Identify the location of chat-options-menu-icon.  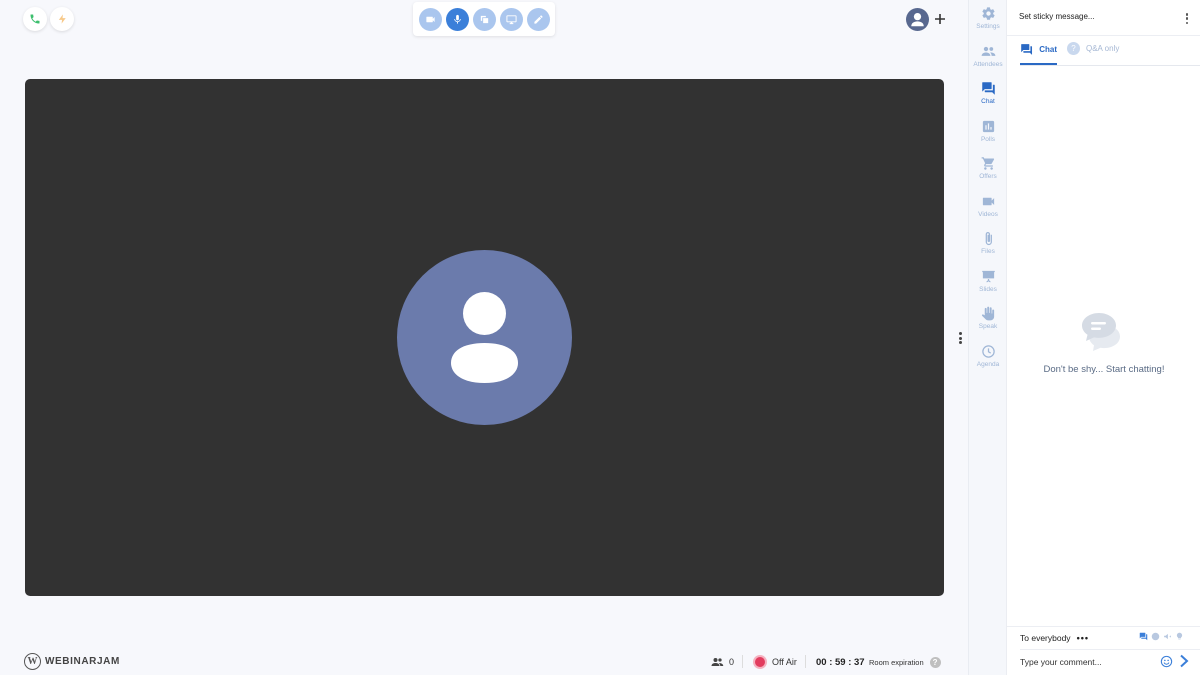
(1187, 18).